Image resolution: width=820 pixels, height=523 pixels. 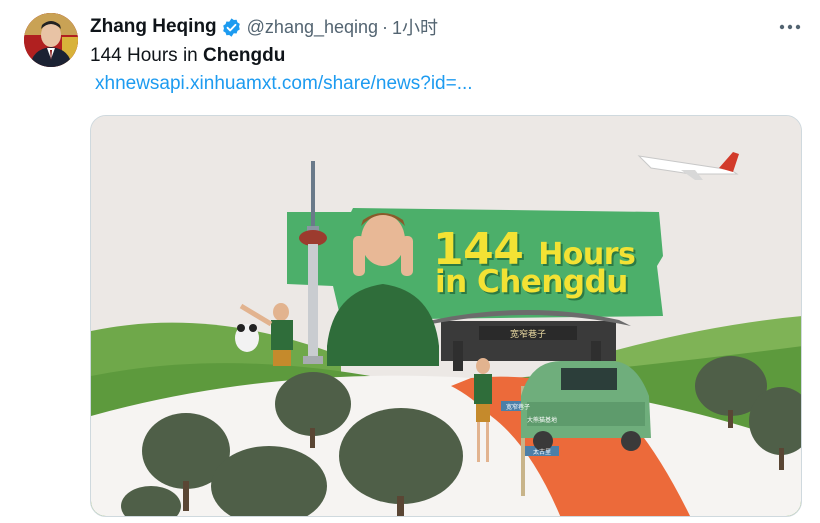 I want to click on tweet-text-prefix: 144 Hours in, so click(x=147, y=55).